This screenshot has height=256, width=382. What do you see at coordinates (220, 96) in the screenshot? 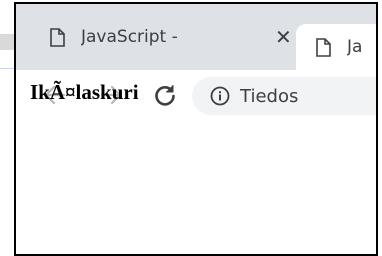
I see `info-icon` at bounding box center [220, 96].